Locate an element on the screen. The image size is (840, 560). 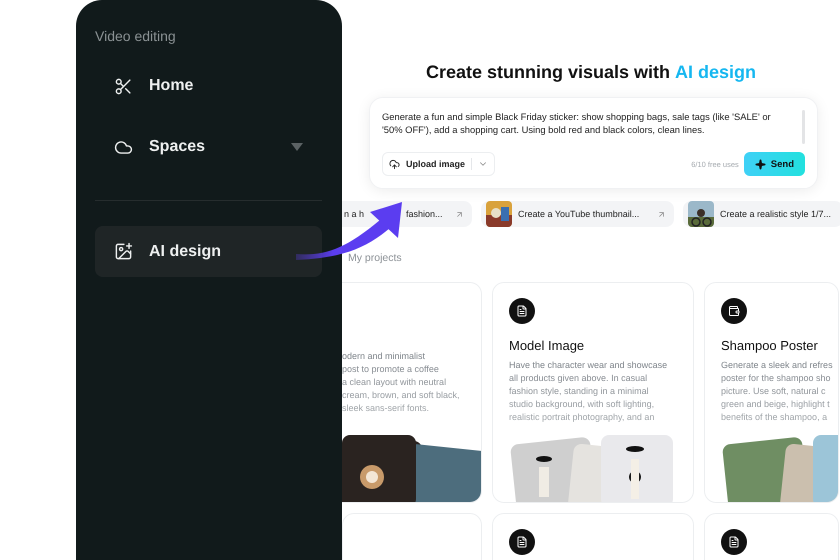
card-title: Model Image is located at coordinates (547, 345).